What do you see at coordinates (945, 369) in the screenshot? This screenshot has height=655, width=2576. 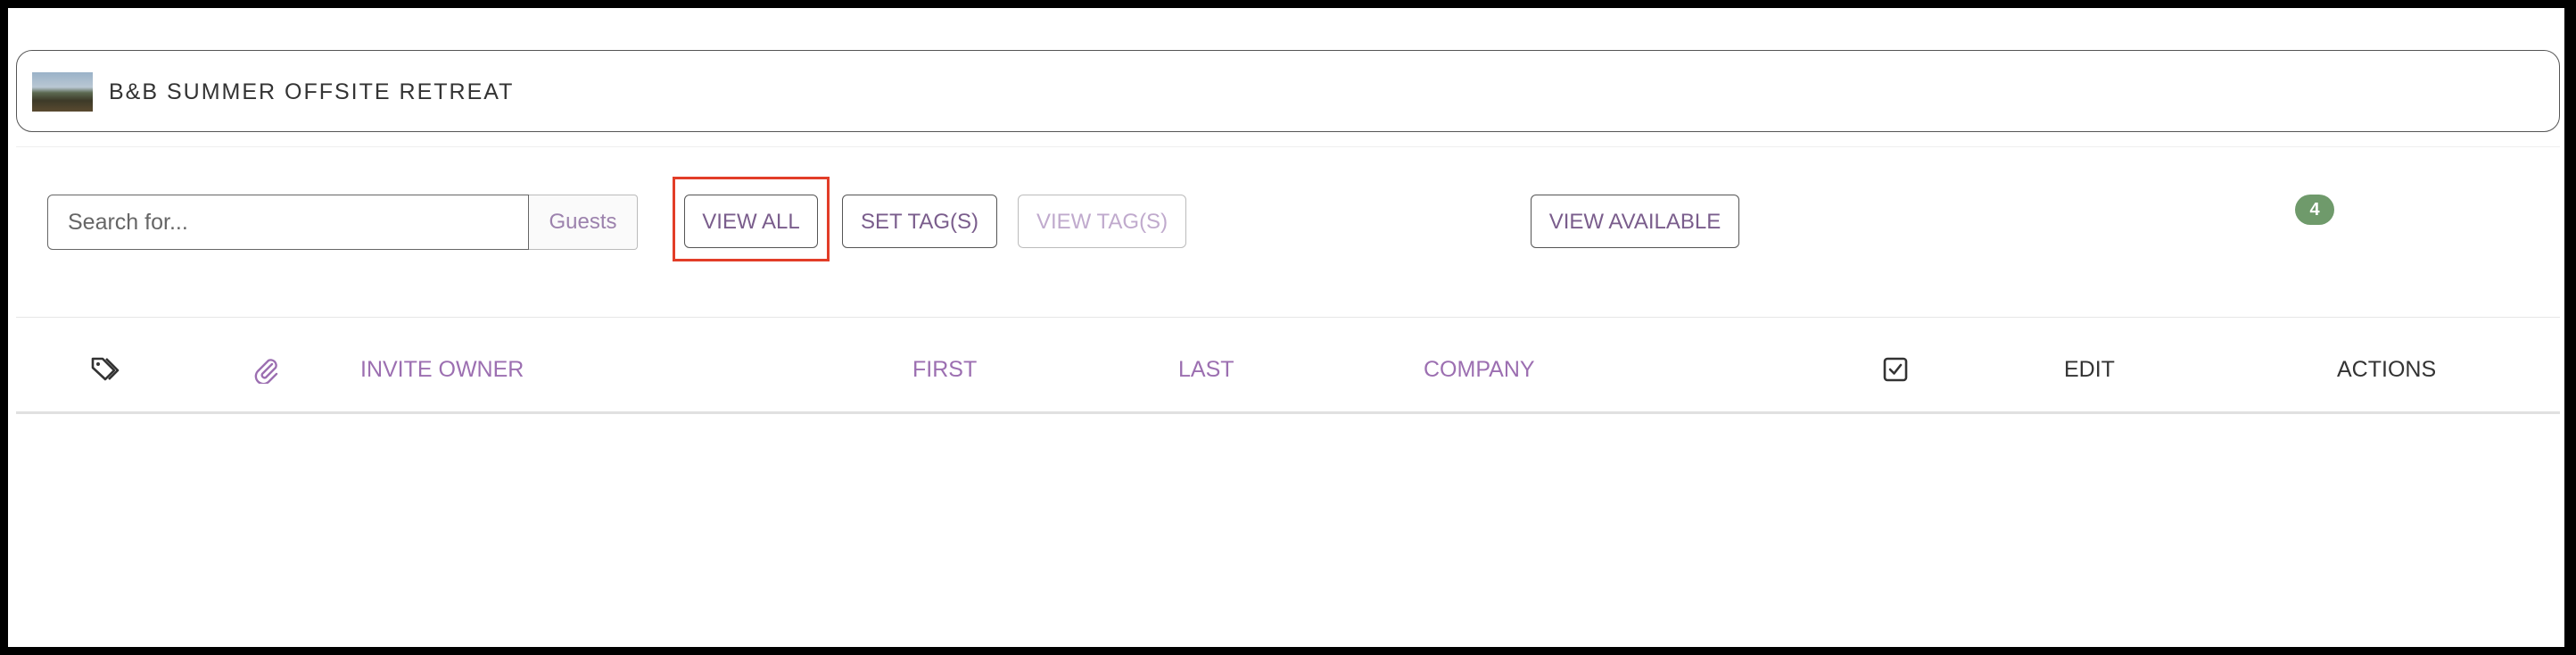 I see `column-first: FIRST` at bounding box center [945, 369].